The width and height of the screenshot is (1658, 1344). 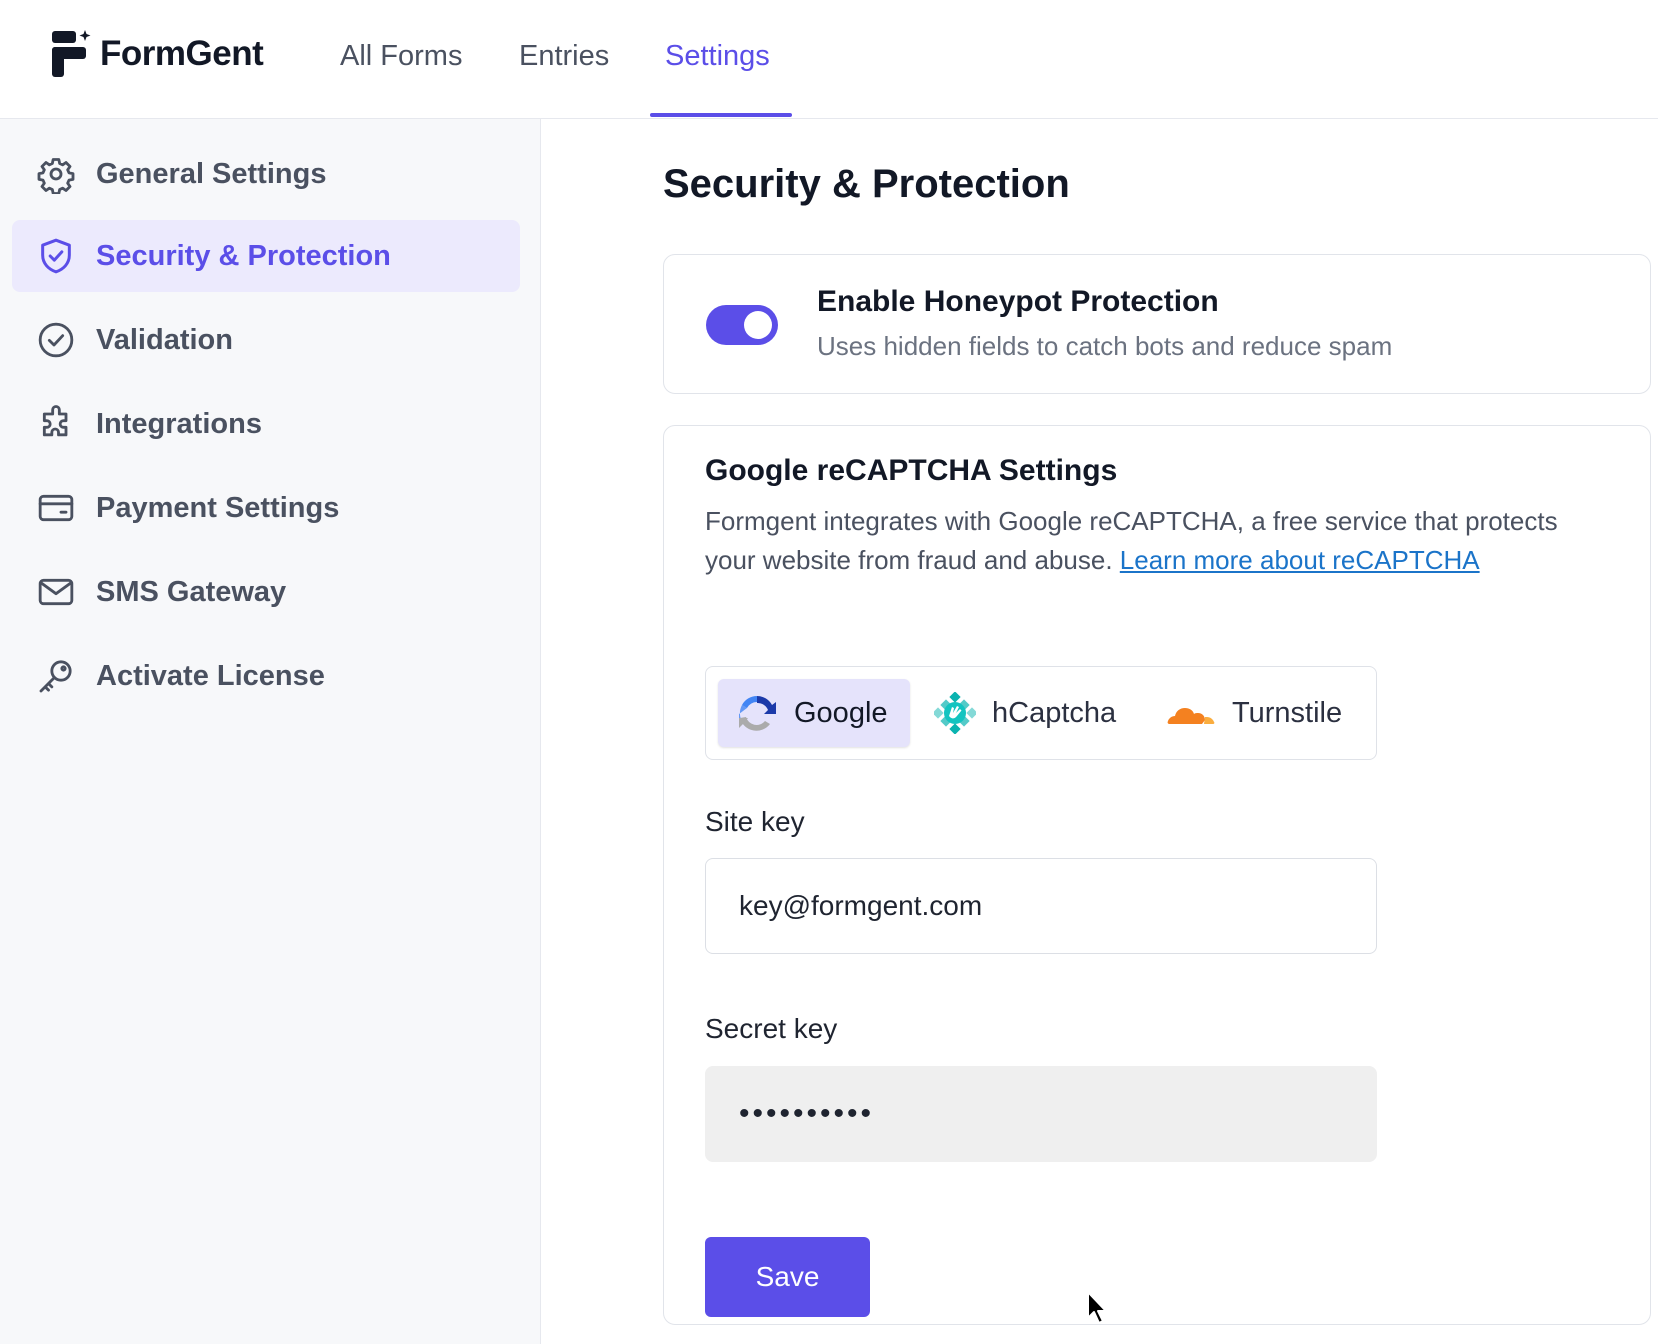 What do you see at coordinates (164, 339) in the screenshot?
I see `sidebar-item-label: Validation` at bounding box center [164, 339].